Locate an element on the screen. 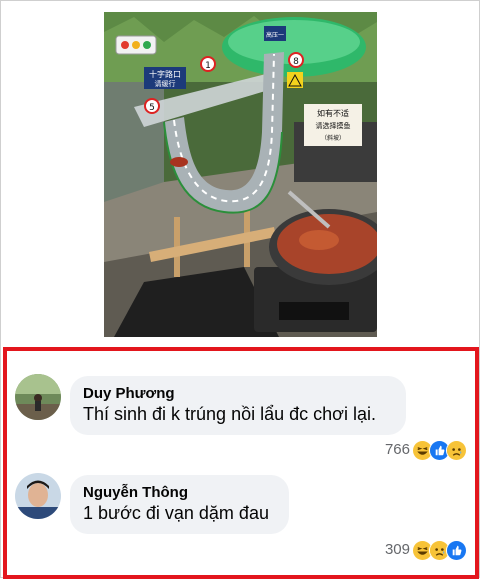 The image size is (480, 579). comment-bubble: Nguyễn Thông 1 bước đi vạn dặm đau is located at coordinates (179, 504).